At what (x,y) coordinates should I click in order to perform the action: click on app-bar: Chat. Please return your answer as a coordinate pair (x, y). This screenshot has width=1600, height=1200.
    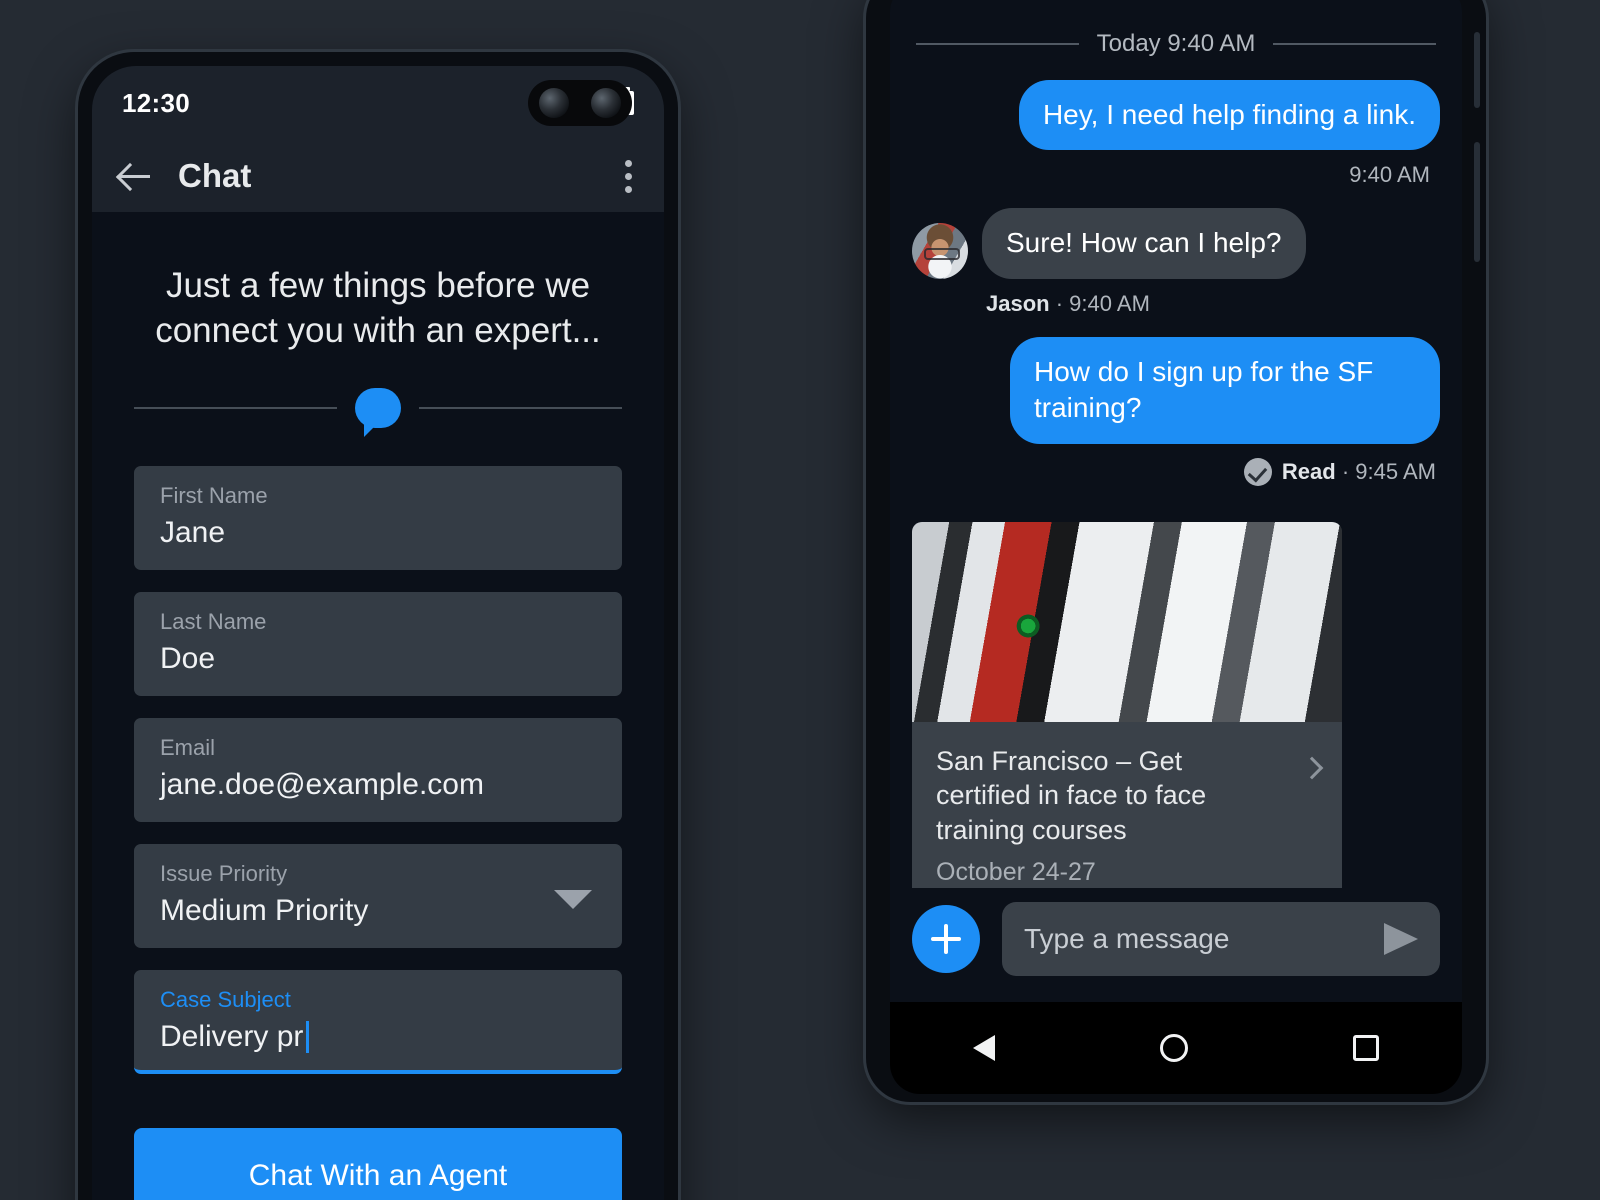
    Looking at the image, I should click on (378, 176).